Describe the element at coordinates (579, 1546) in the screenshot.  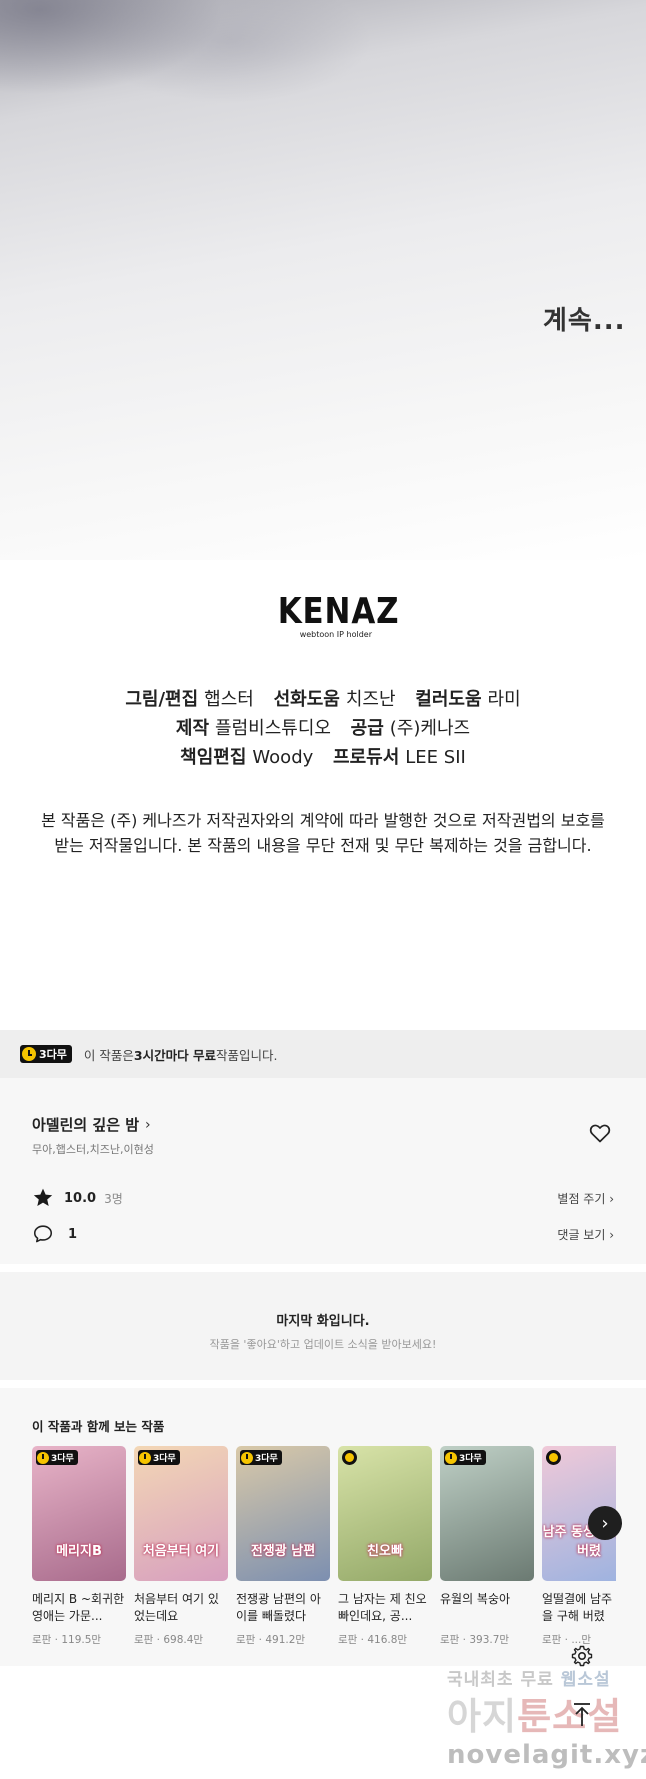
I see `recommendation-card: 남주 동생을 구해 버렸얼떨결에 남주 생을 구해 버렸로판 · ...만` at that location.